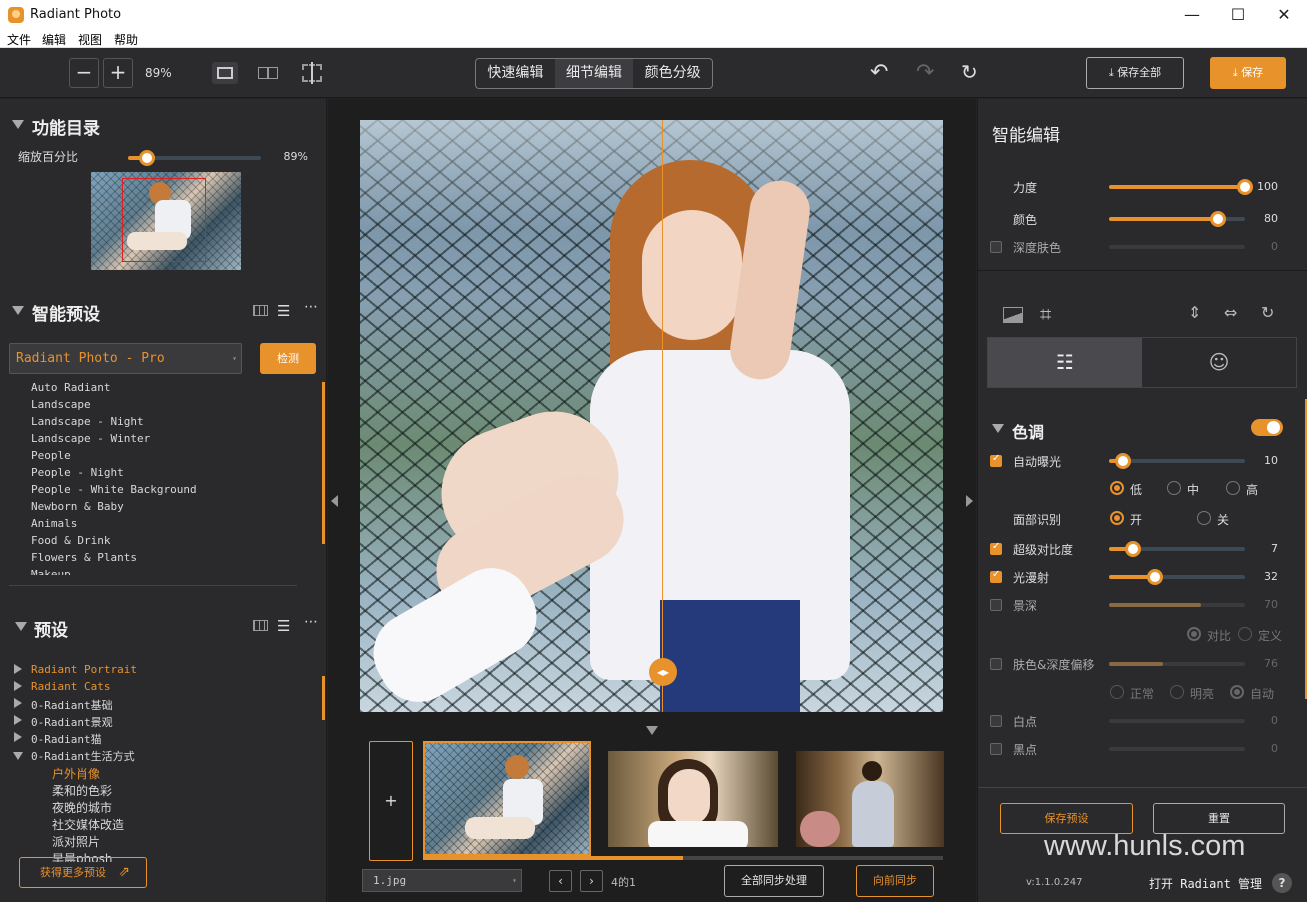  Describe the element at coordinates (88, 824) in the screenshot. I see `preset-tree-item: 社交媒体改造` at that location.